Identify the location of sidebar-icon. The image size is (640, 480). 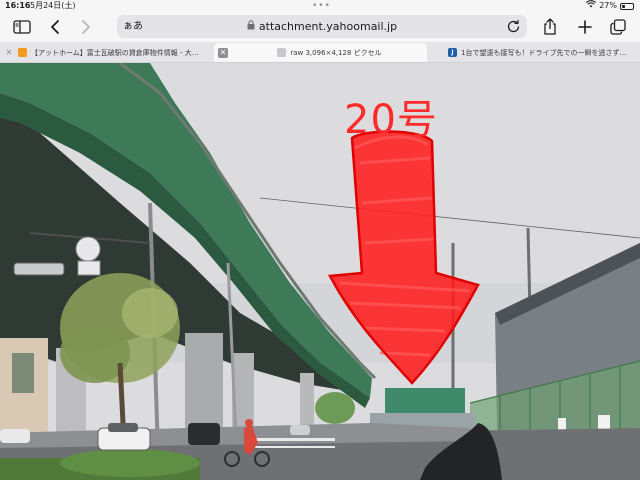
(22, 27).